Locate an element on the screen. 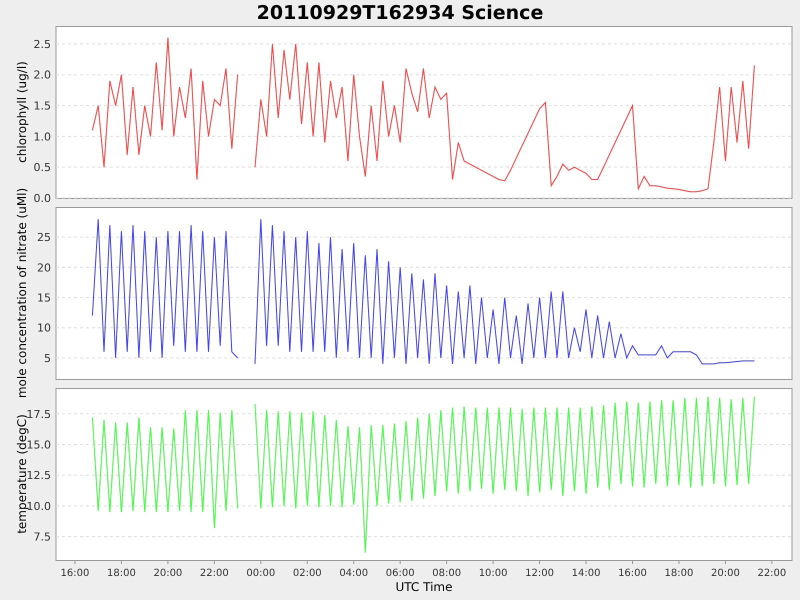 Image resolution: width=800 pixels, height=600 pixels. tick-label: 10 is located at coordinates (44, 328).